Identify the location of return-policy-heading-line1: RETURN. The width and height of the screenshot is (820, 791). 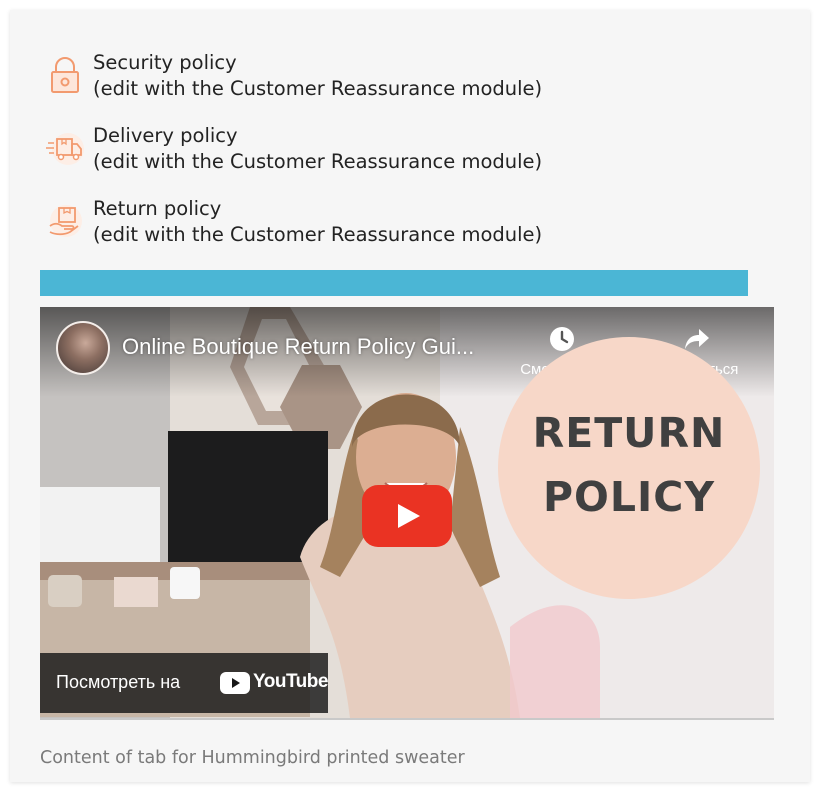
(629, 433).